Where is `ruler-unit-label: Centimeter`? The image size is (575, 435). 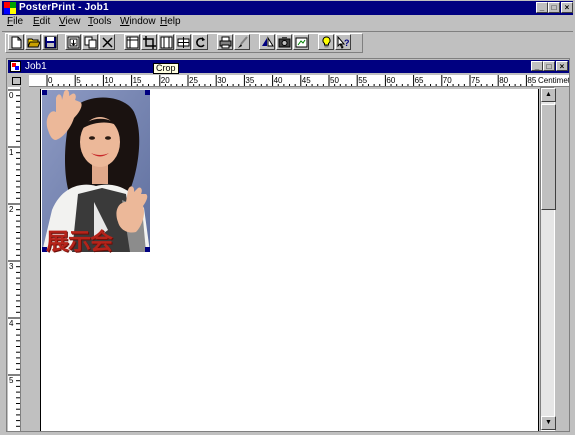 ruler-unit-label: Centimeter is located at coordinates (553, 80).